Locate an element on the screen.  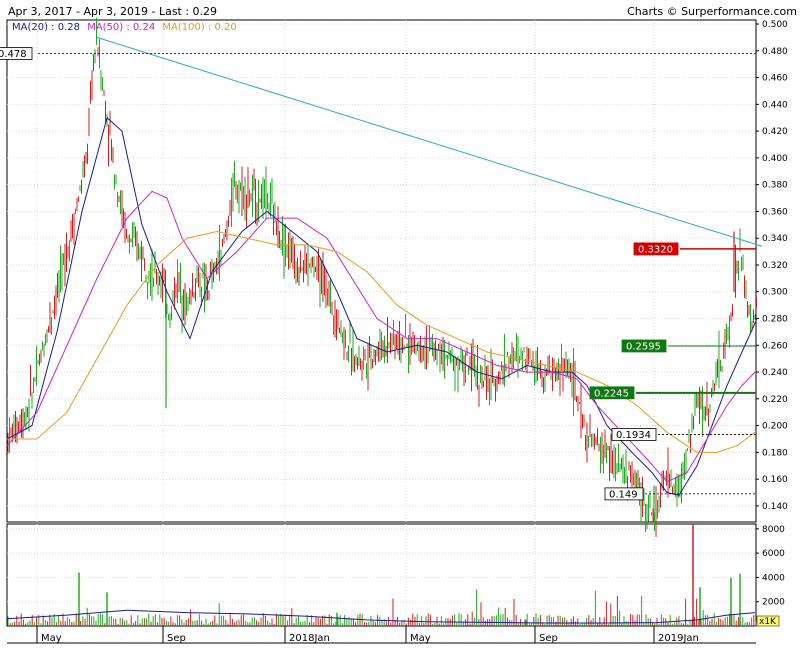
chart-date-range: Apr 3, 2017 - Apr 3, 2019 - Last : 0.29 is located at coordinates (113, 11).